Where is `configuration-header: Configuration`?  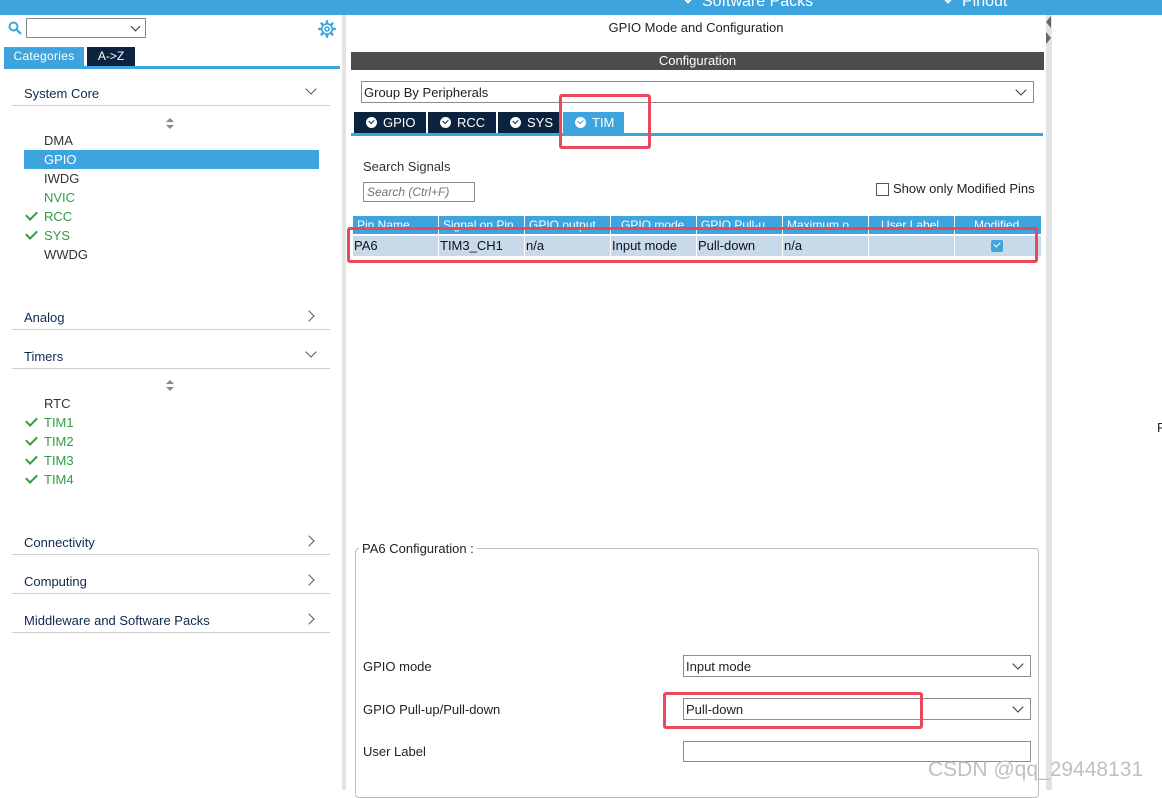 configuration-header: Configuration is located at coordinates (697, 61).